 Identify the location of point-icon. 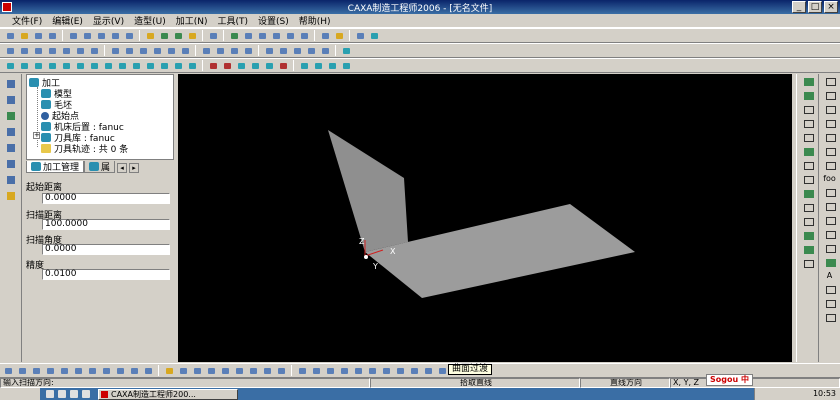
(830, 192).